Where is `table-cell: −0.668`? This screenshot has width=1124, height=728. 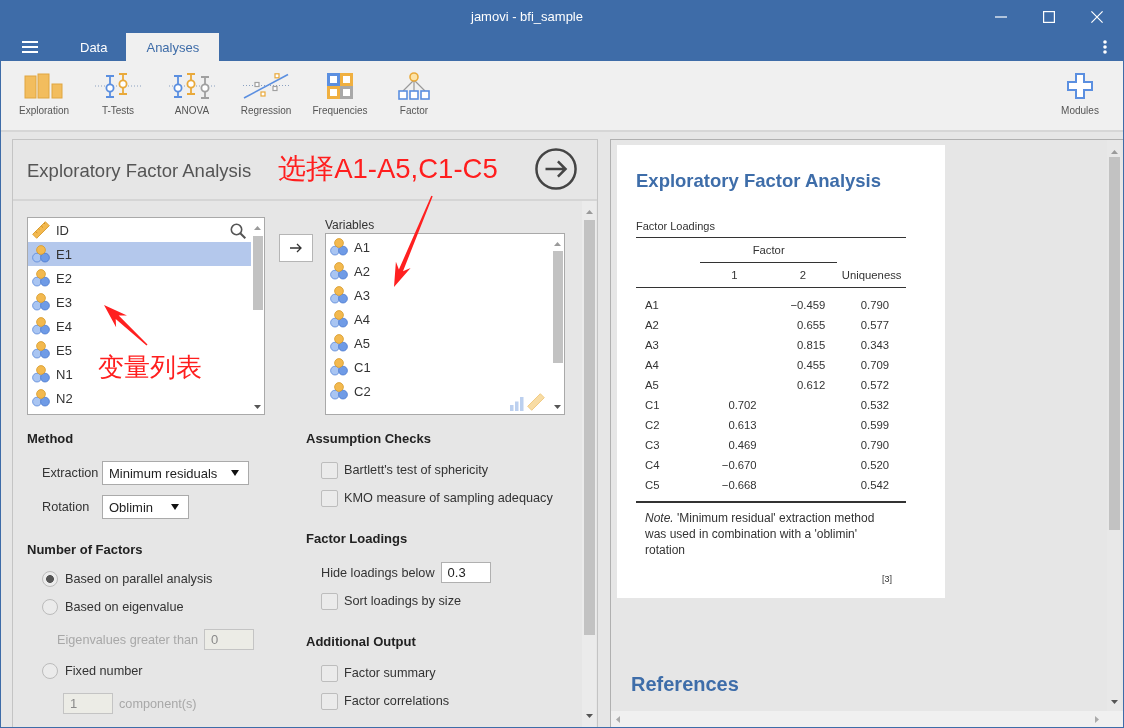
table-cell: −0.668 is located at coordinates (734, 488).